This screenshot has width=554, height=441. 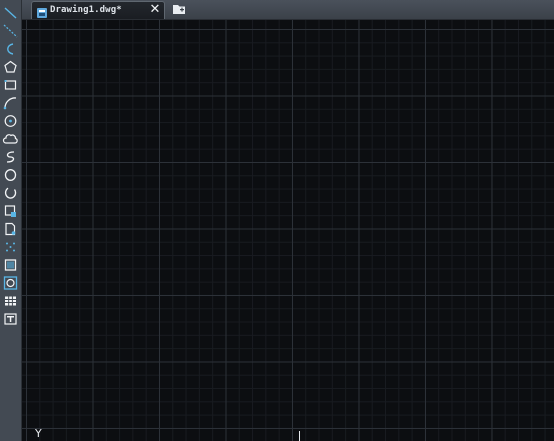 I want to click on table-icon, so click(x=10, y=301).